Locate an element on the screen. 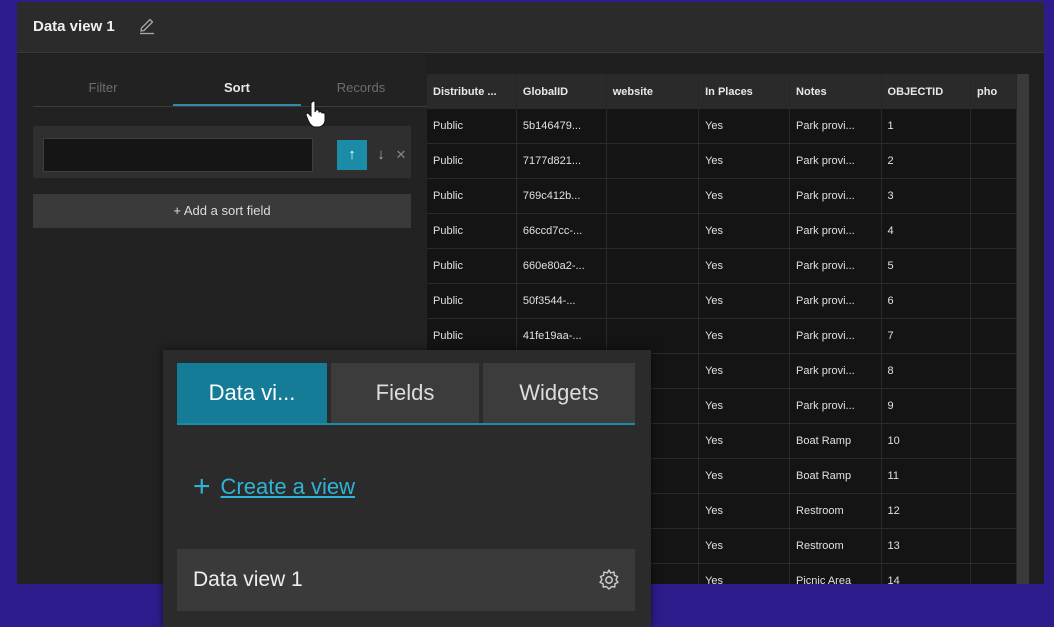 The width and height of the screenshot is (1054, 627). table-cell: 9 is located at coordinates (926, 406).